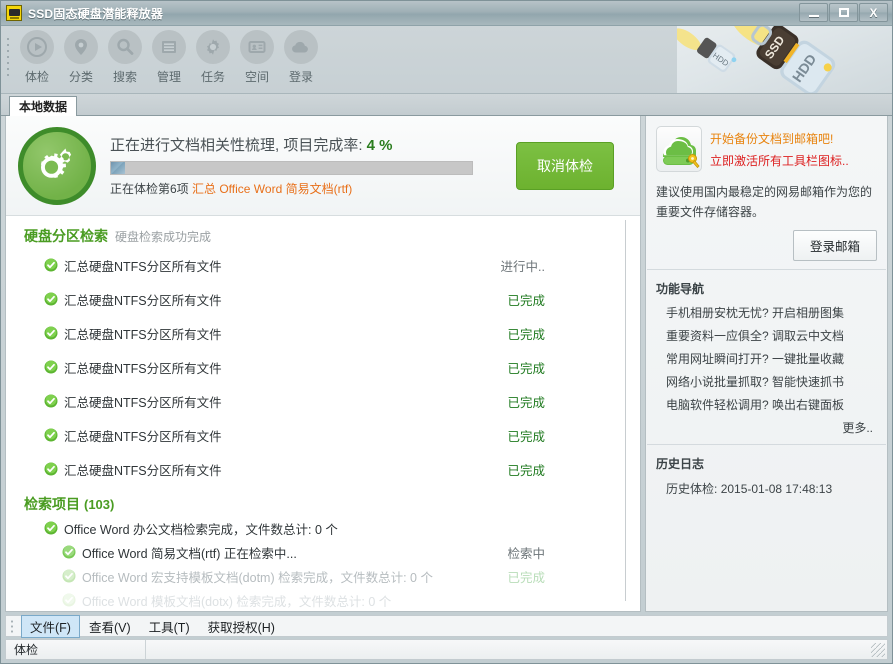 Image resolution: width=893 pixels, height=664 pixels. I want to click on scan-current-target: 汇总 Office Word 简易文档(rtf), so click(272, 189).